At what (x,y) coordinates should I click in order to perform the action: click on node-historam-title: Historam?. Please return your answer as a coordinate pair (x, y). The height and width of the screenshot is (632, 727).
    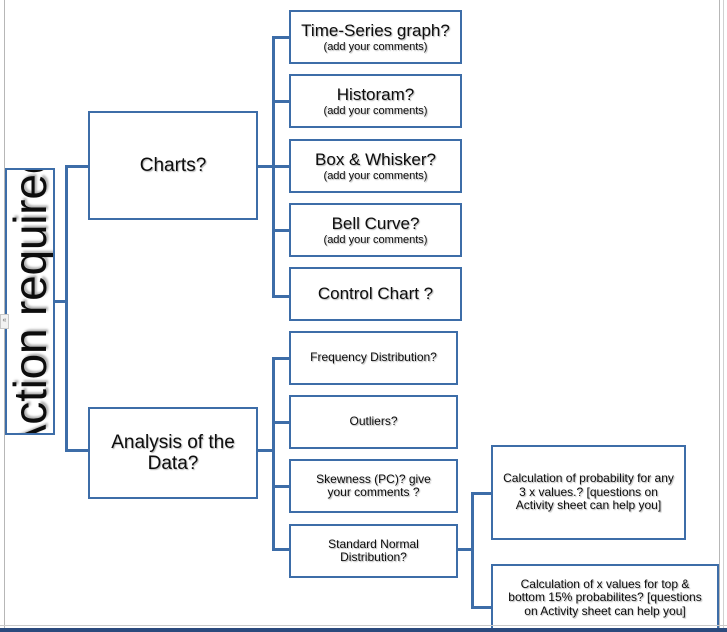
    Looking at the image, I should click on (375, 94).